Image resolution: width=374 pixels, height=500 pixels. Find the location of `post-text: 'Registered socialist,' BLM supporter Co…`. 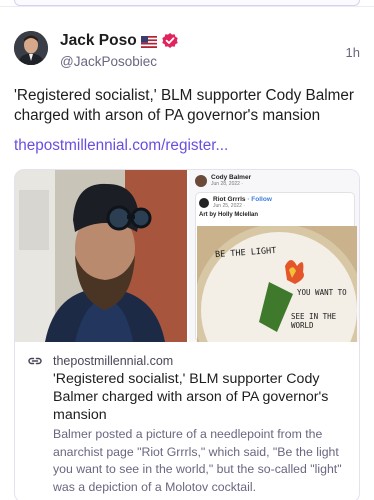

post-text: 'Registered socialist,' BLM supporter Co… is located at coordinates (184, 105).